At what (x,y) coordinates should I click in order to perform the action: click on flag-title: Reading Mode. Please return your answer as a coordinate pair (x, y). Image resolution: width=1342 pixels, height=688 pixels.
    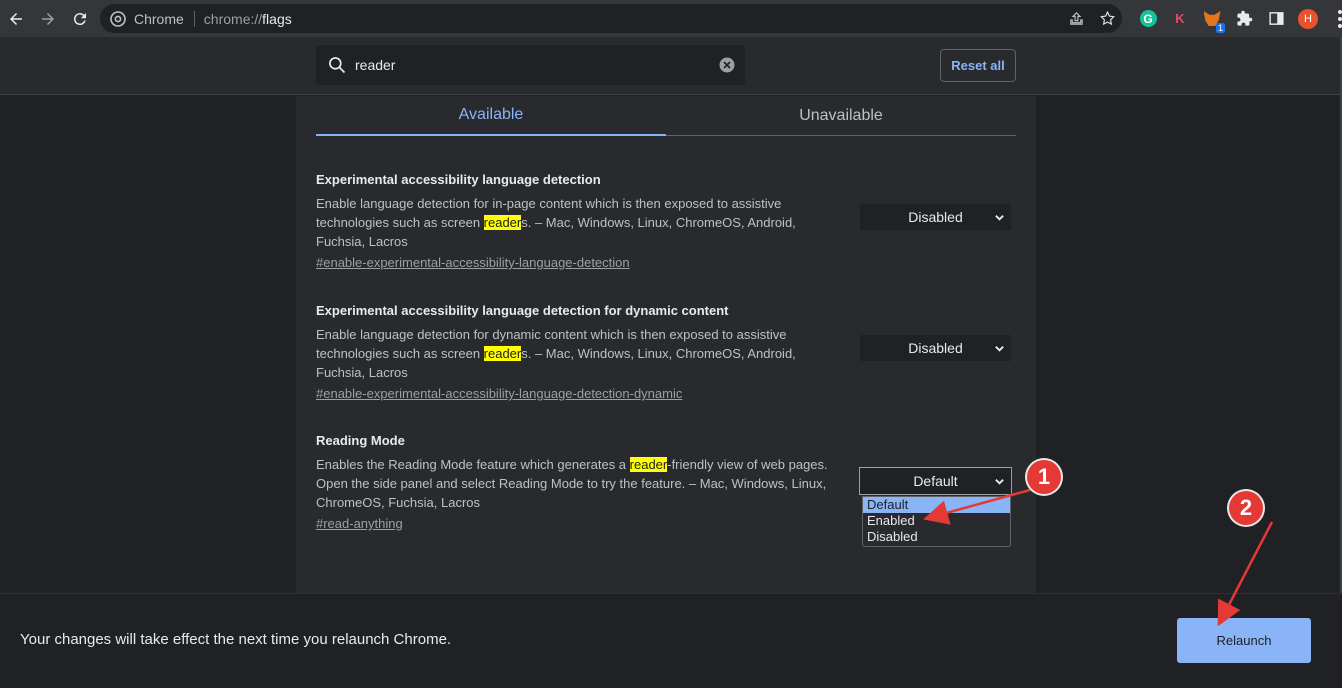
    Looking at the image, I should click on (360, 440).